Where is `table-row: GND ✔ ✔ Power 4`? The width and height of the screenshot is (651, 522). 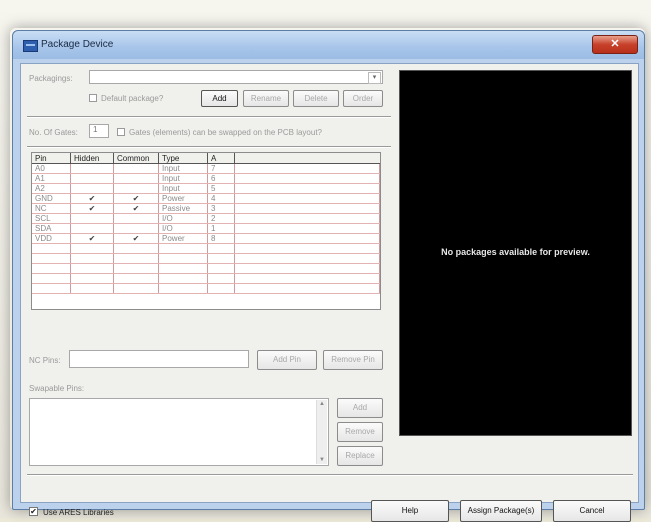
table-row: GND ✔ ✔ Power 4 is located at coordinates (206, 198).